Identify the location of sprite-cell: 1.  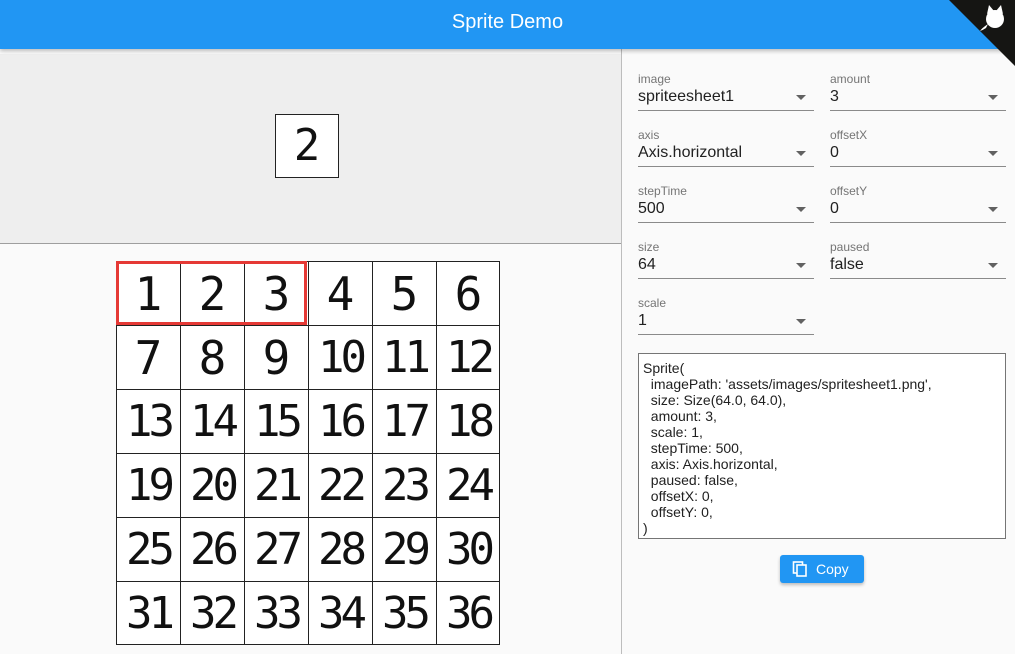
(149, 294).